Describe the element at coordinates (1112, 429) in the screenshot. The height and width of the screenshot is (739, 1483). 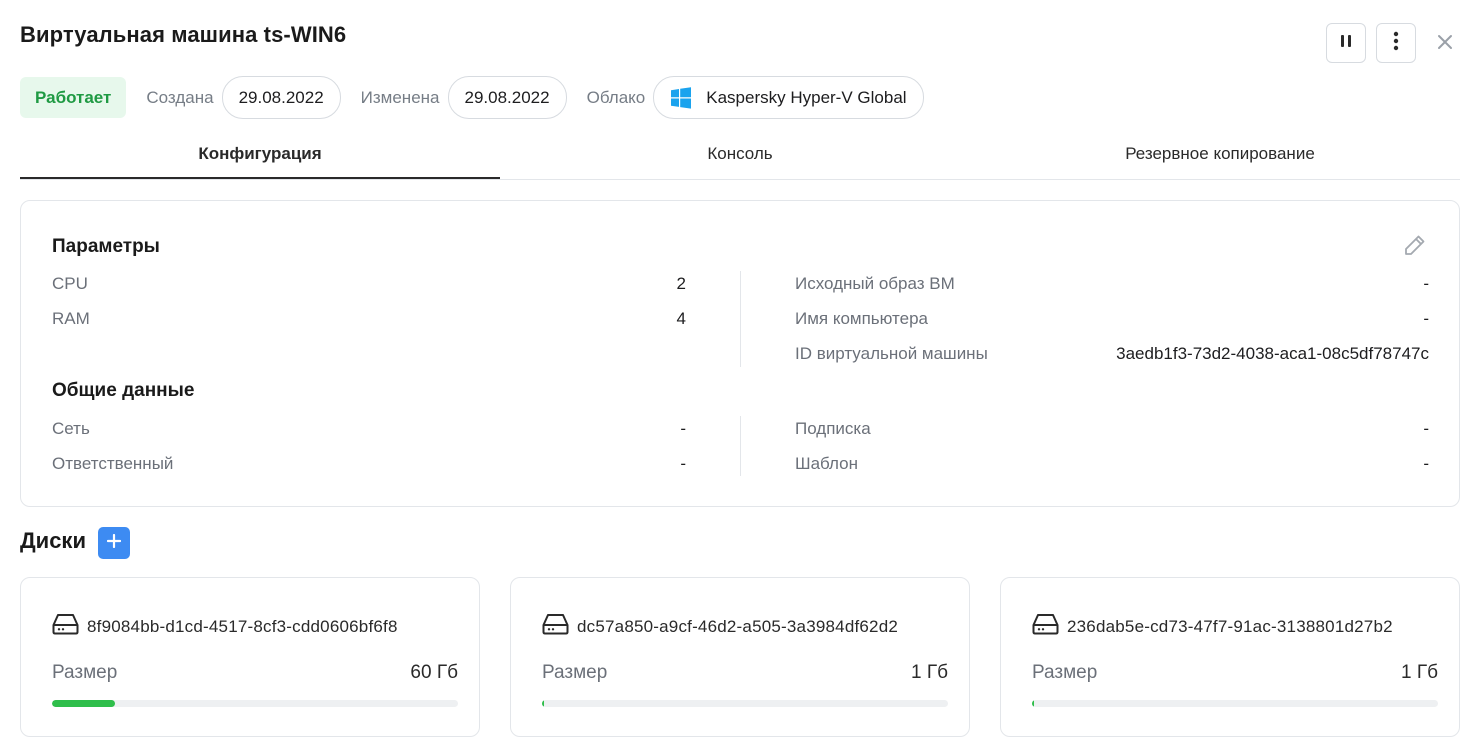
I see `param-row-subscription: Подписка -` at that location.